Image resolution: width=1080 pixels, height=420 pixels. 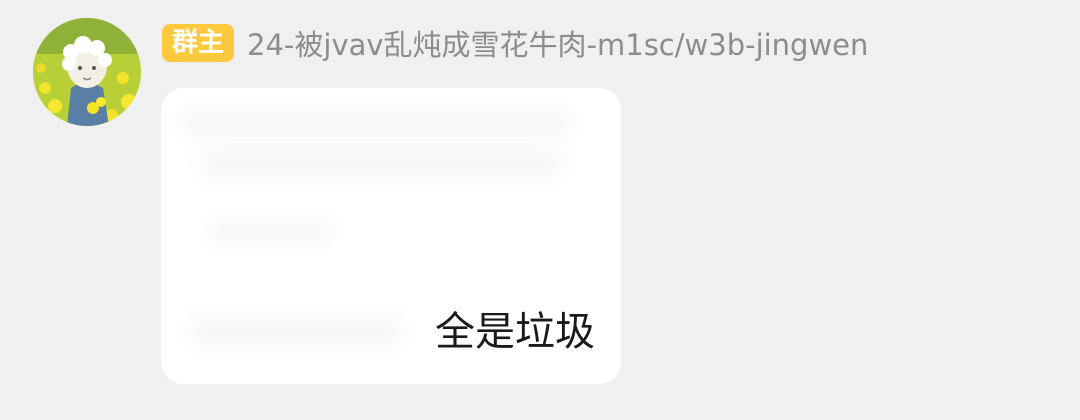 I want to click on group-owner-badge: 群主, so click(x=198, y=43).